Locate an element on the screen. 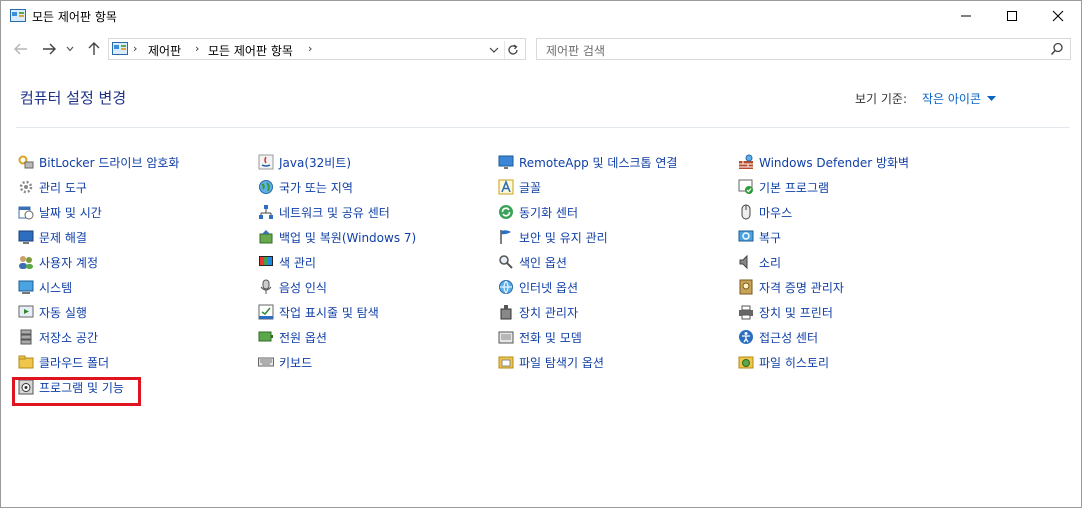 The image size is (1084, 510). control-panel-item: 복구 is located at coordinates (759, 237).